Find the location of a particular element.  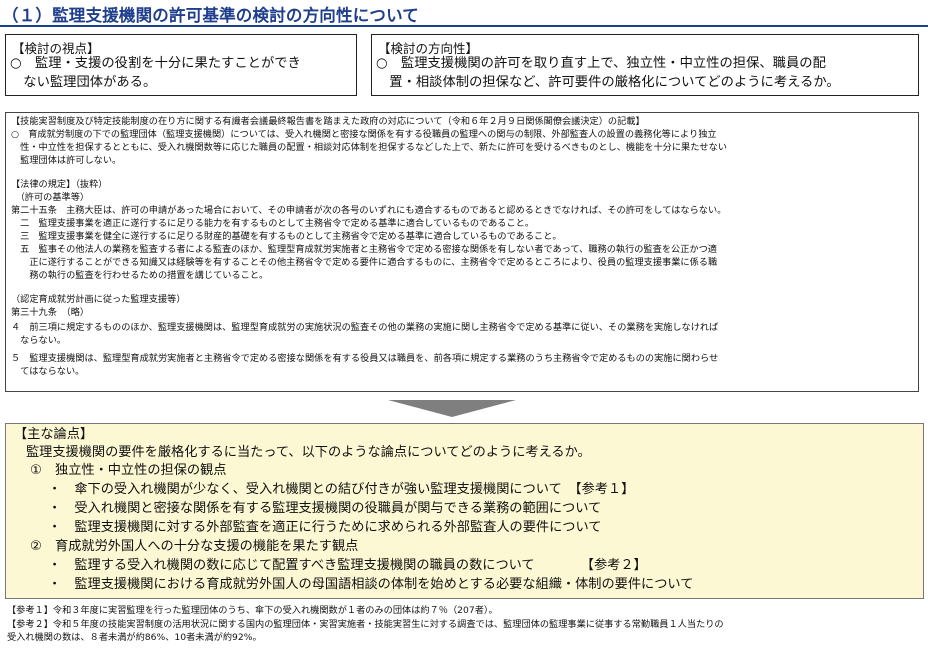

issue-point-1: ① 独立性・中立性の担保の観点 is located at coordinates (128, 470).